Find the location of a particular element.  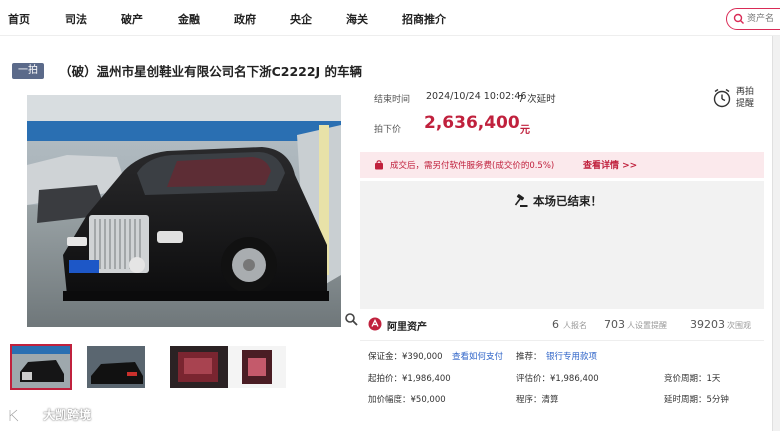

relist-reminder-label: 再拍提醒 is located at coordinates (745, 98).